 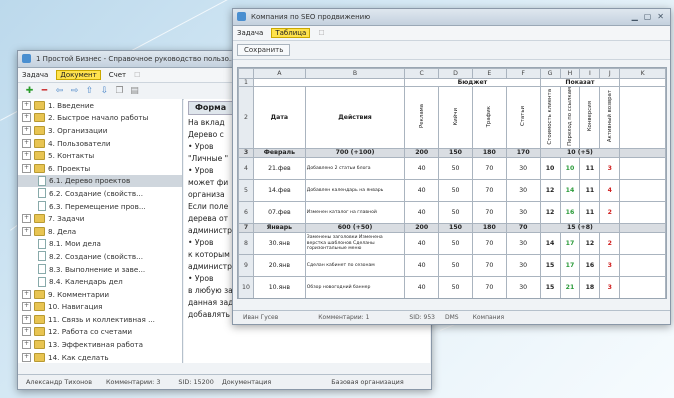 I want to click on menu-task: Задача, so click(x=250, y=33).